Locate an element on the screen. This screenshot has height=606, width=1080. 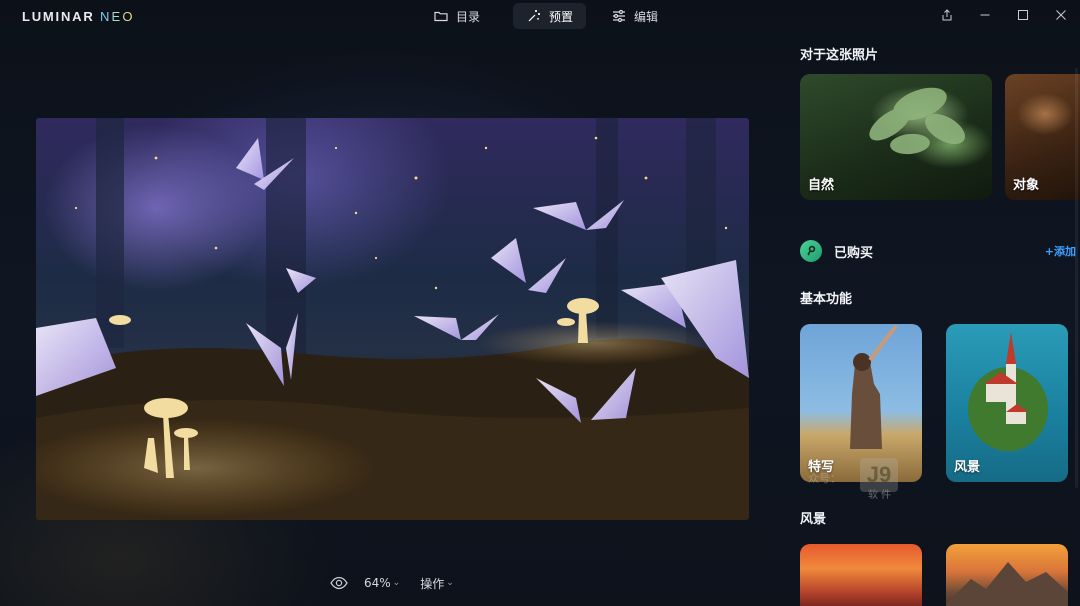
landscape-section-title: 风景 is located at coordinates (813, 519).